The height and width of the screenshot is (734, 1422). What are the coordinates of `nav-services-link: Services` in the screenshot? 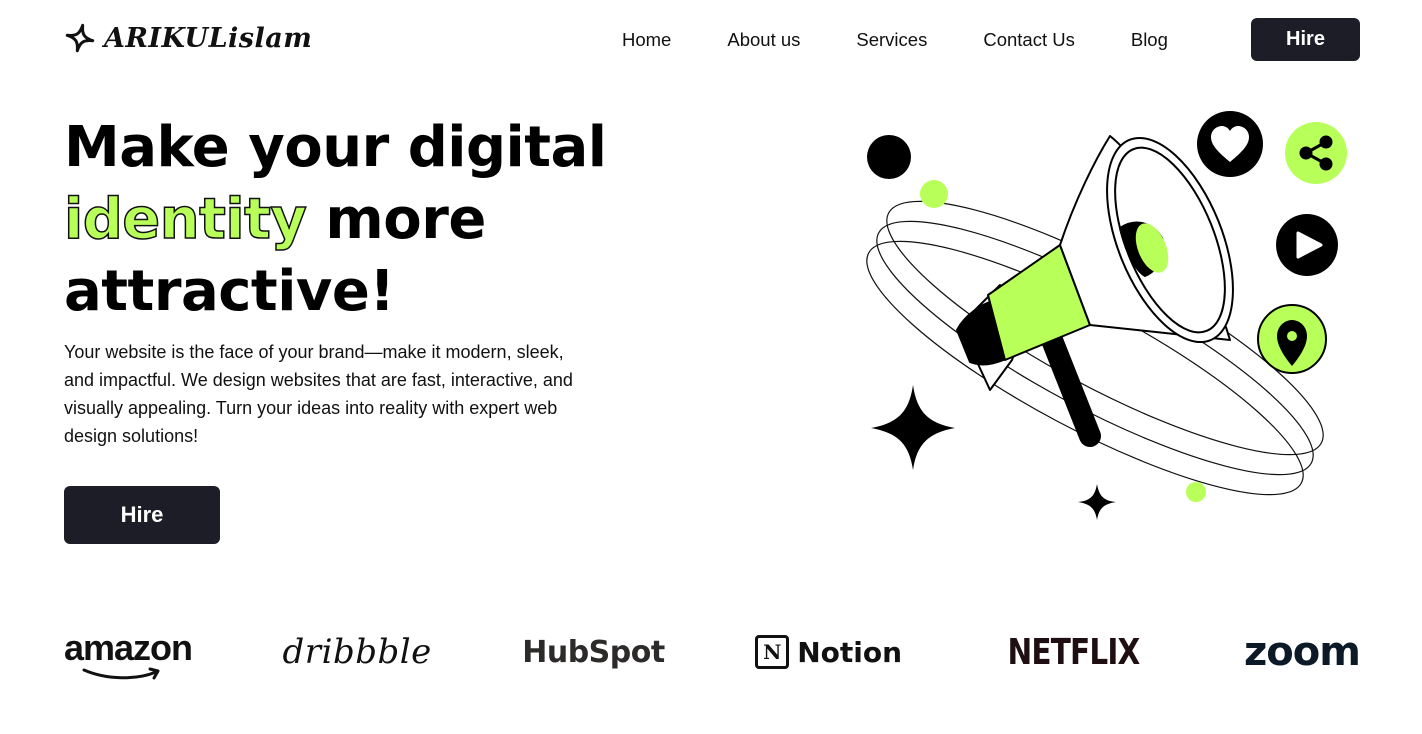 It's located at (891, 40).